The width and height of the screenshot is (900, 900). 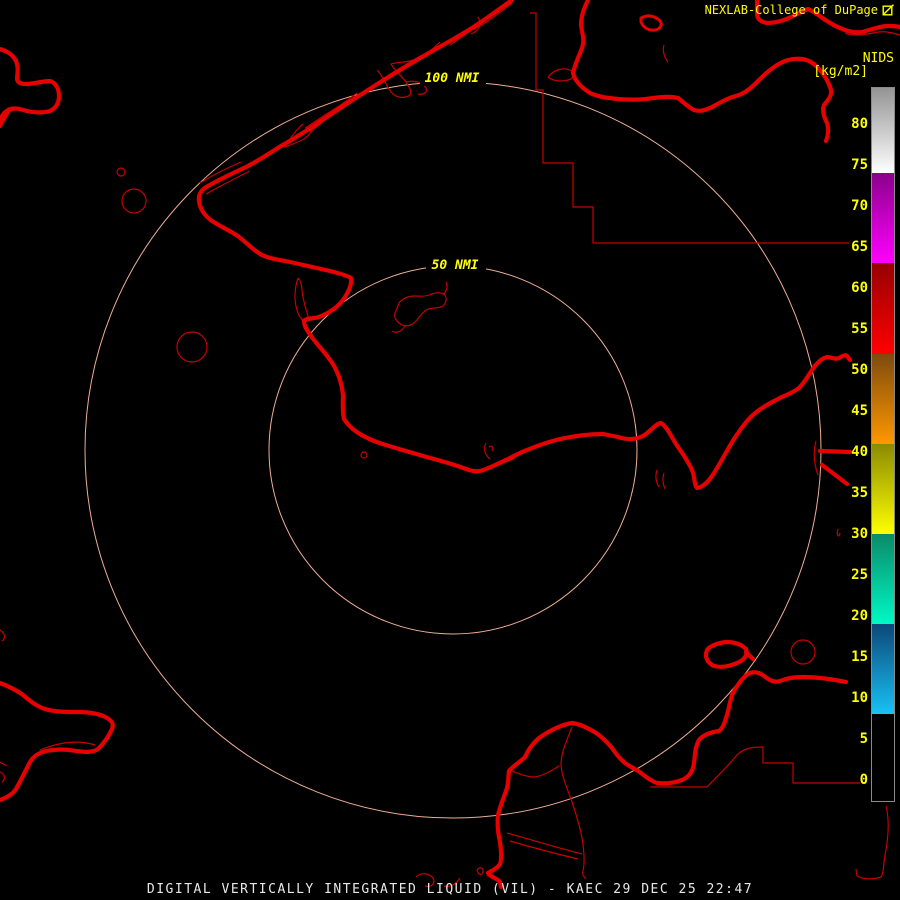 I want to click on colorbar-tick-label: 25, so click(x=859, y=575).